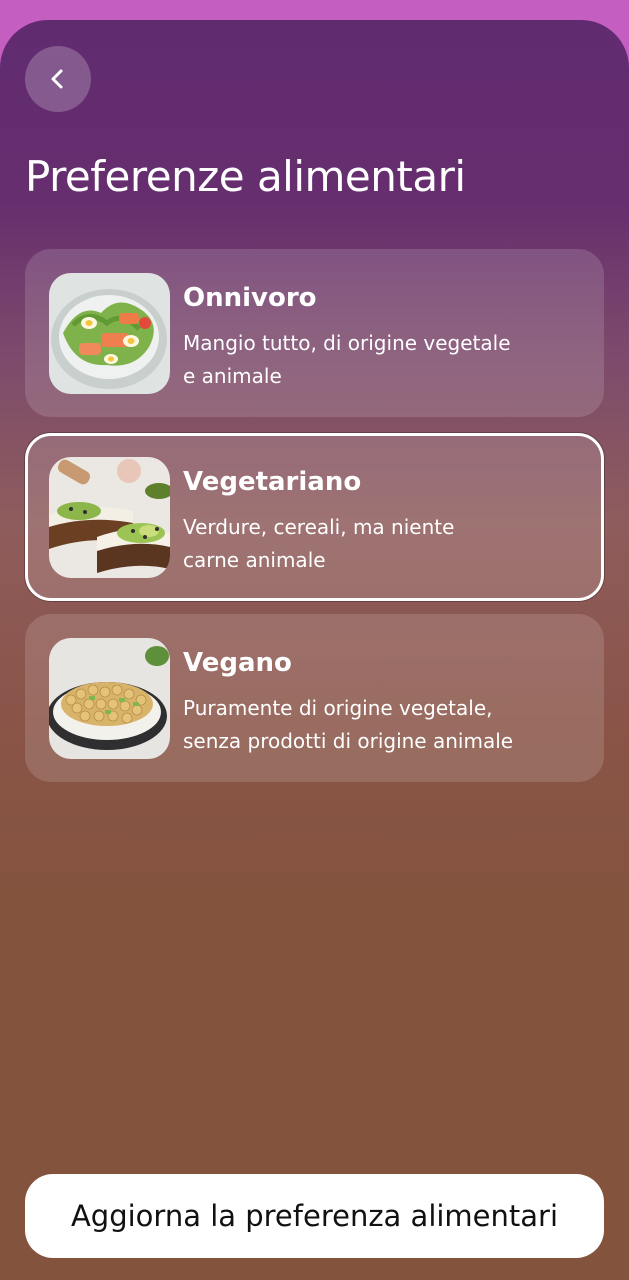 The image size is (629, 1280). What do you see at coordinates (250, 298) in the screenshot?
I see `option-label: Onnivoro` at bounding box center [250, 298].